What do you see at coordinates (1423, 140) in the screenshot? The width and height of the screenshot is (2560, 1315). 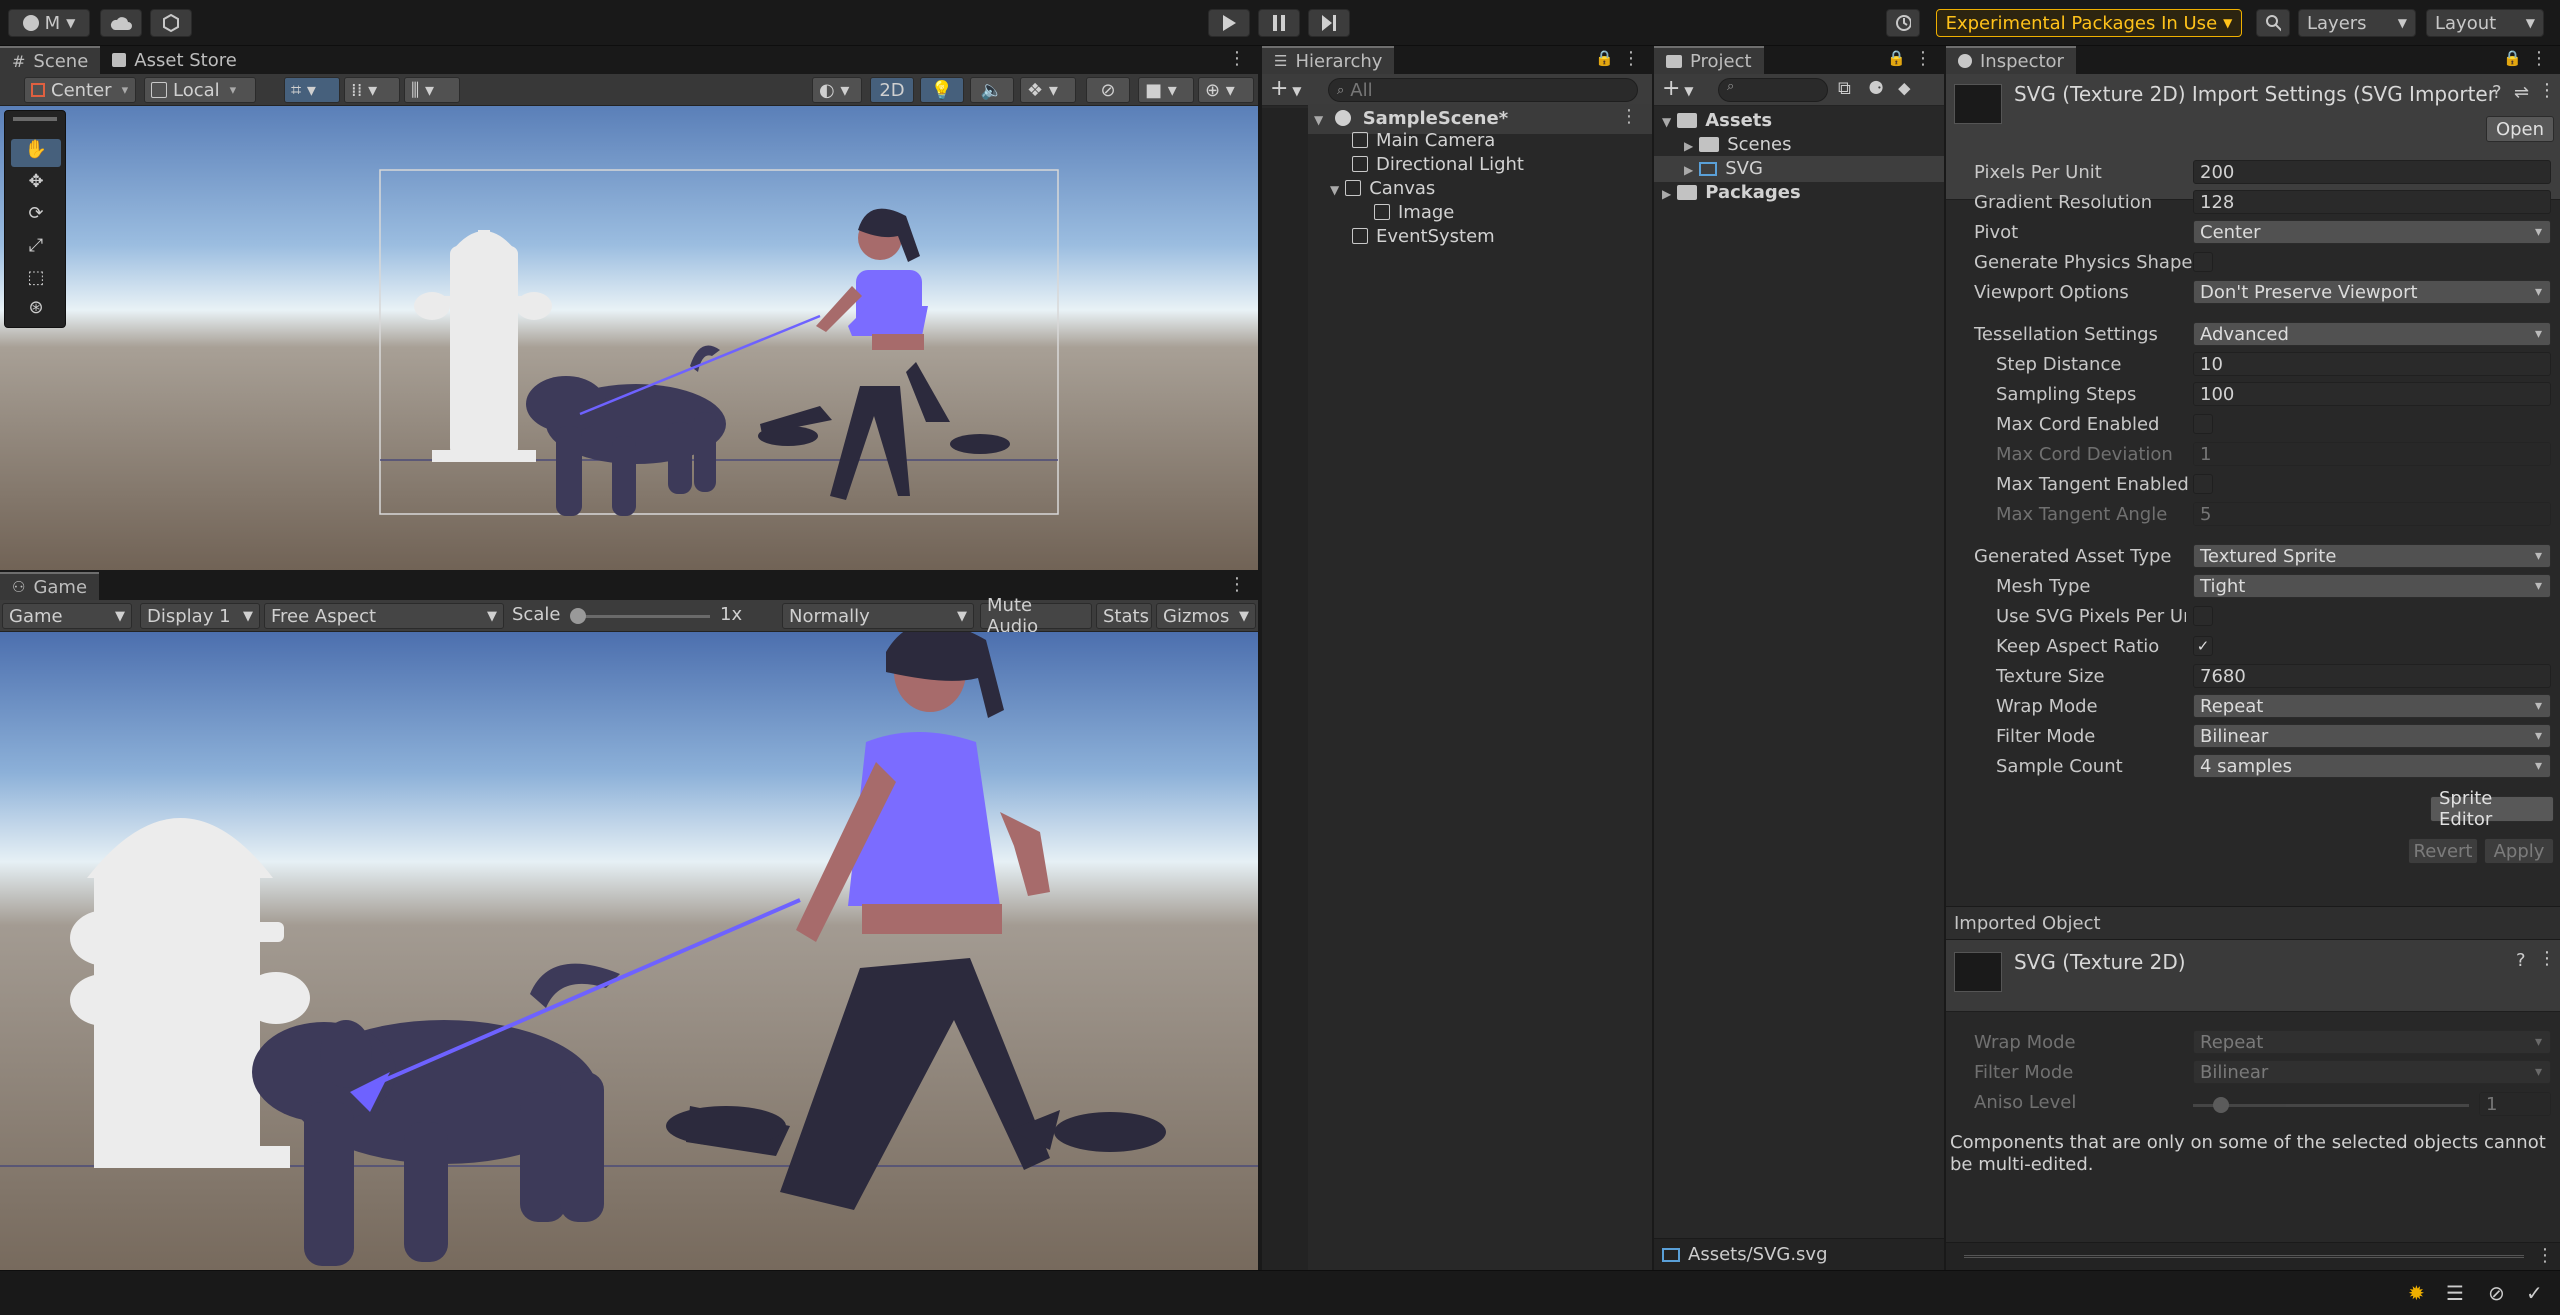 I see `hierarchy-item: Main Camera` at bounding box center [1423, 140].